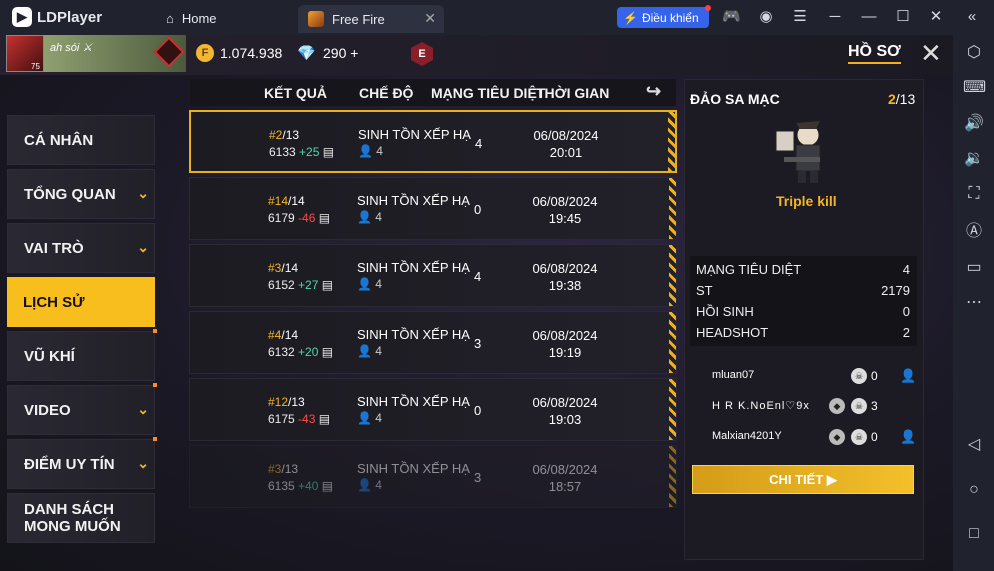 The image size is (994, 571). I want to click on tab-free-fire-label: Free Fire, so click(358, 19).